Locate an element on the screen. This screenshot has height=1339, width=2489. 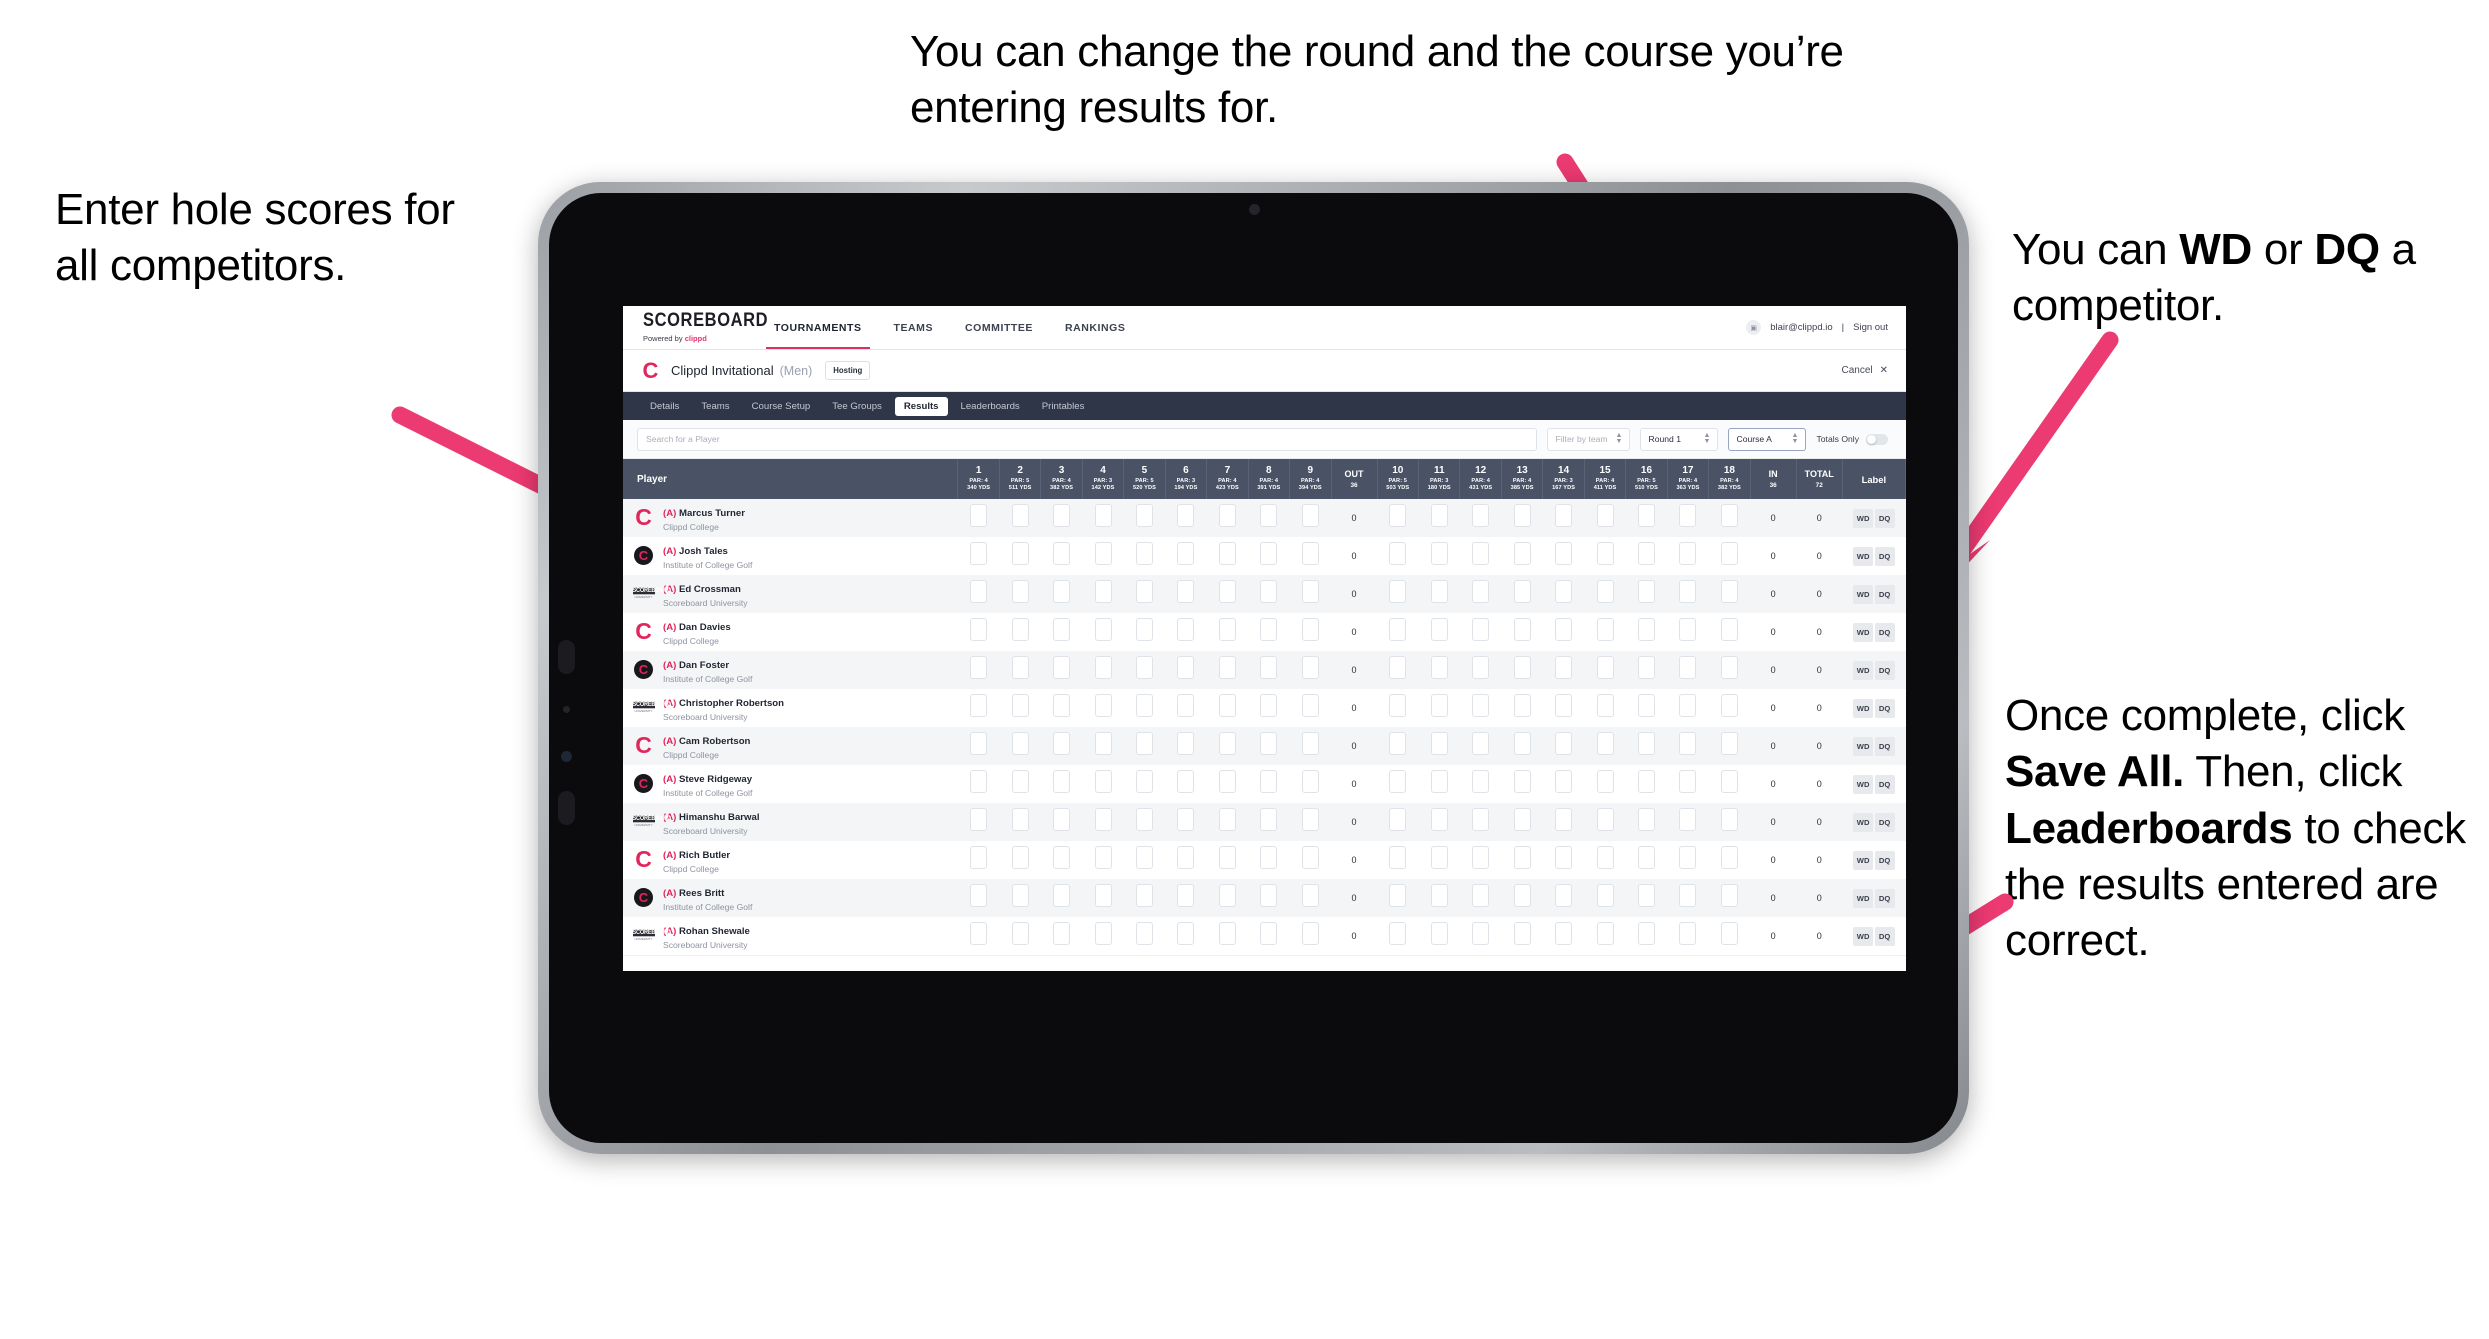
subnav-tee-groups: Tee Groups is located at coordinates (857, 406).